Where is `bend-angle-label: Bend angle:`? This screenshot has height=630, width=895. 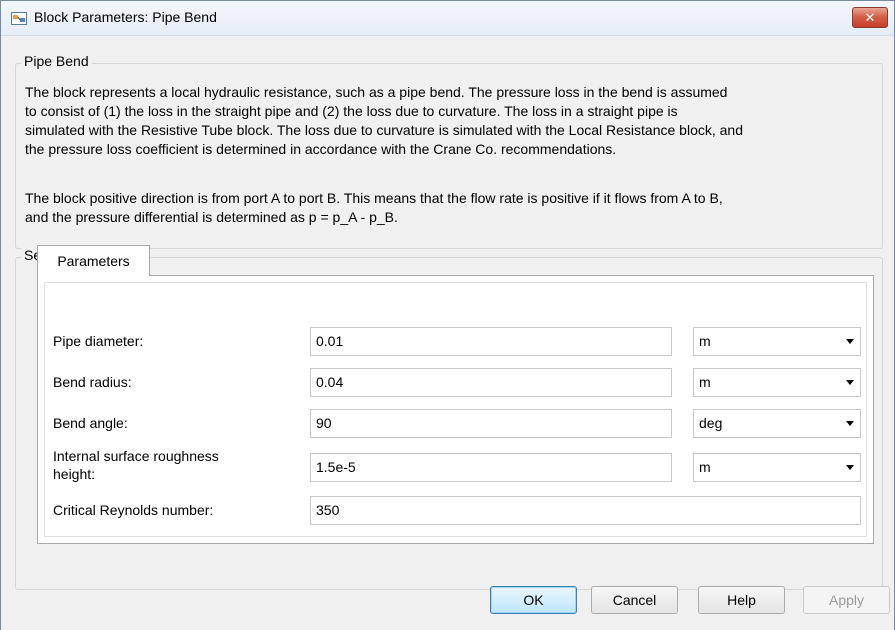 bend-angle-label: Bend angle: is located at coordinates (90, 423).